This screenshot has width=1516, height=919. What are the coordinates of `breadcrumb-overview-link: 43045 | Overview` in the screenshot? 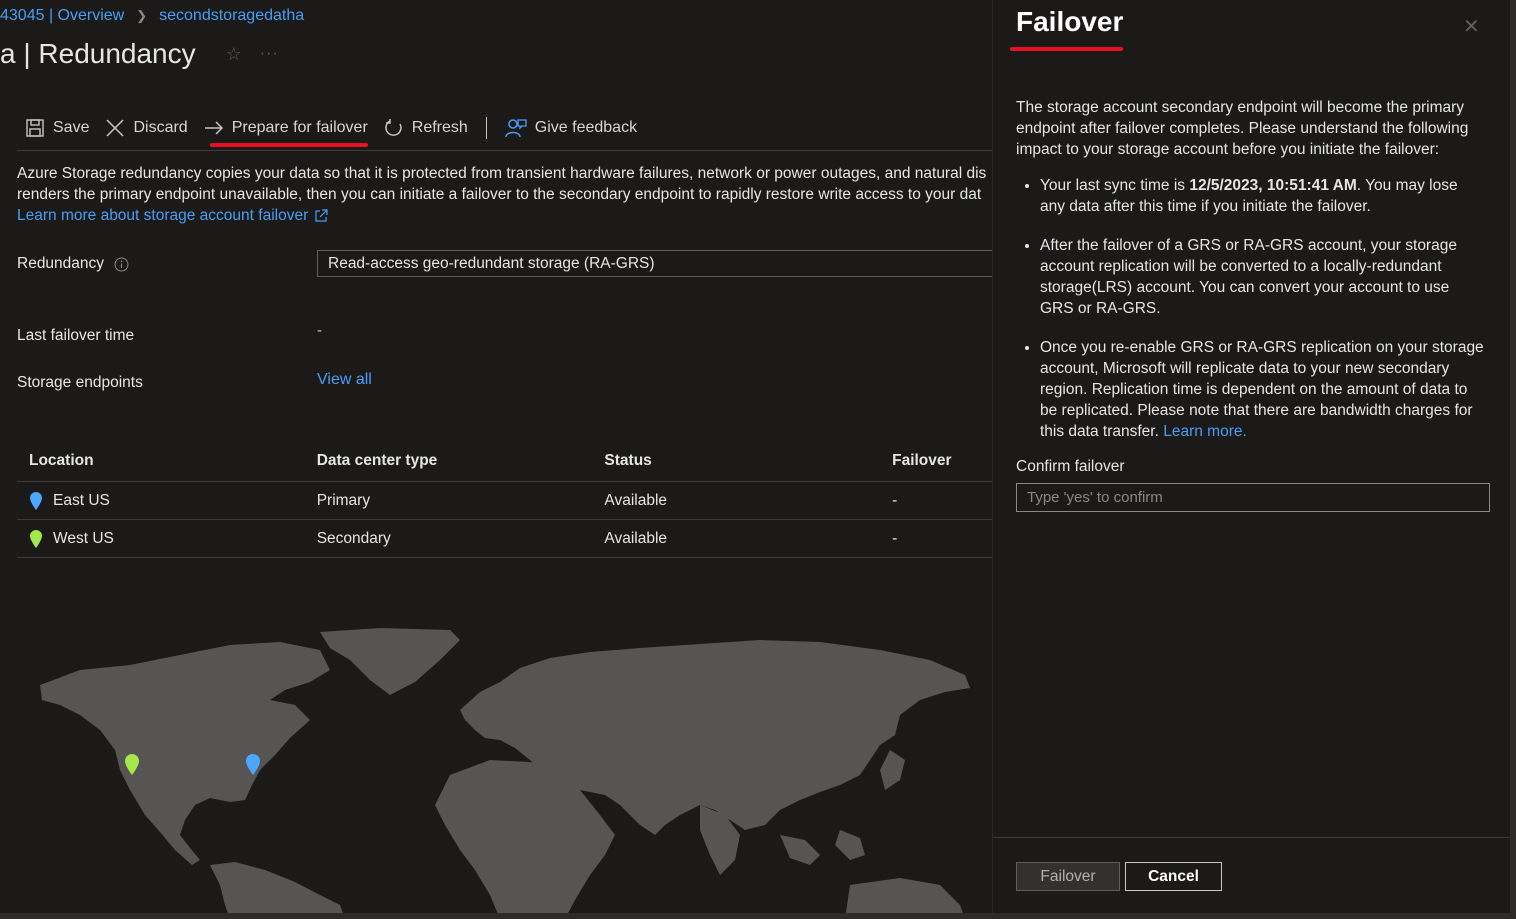 It's located at (62, 16).